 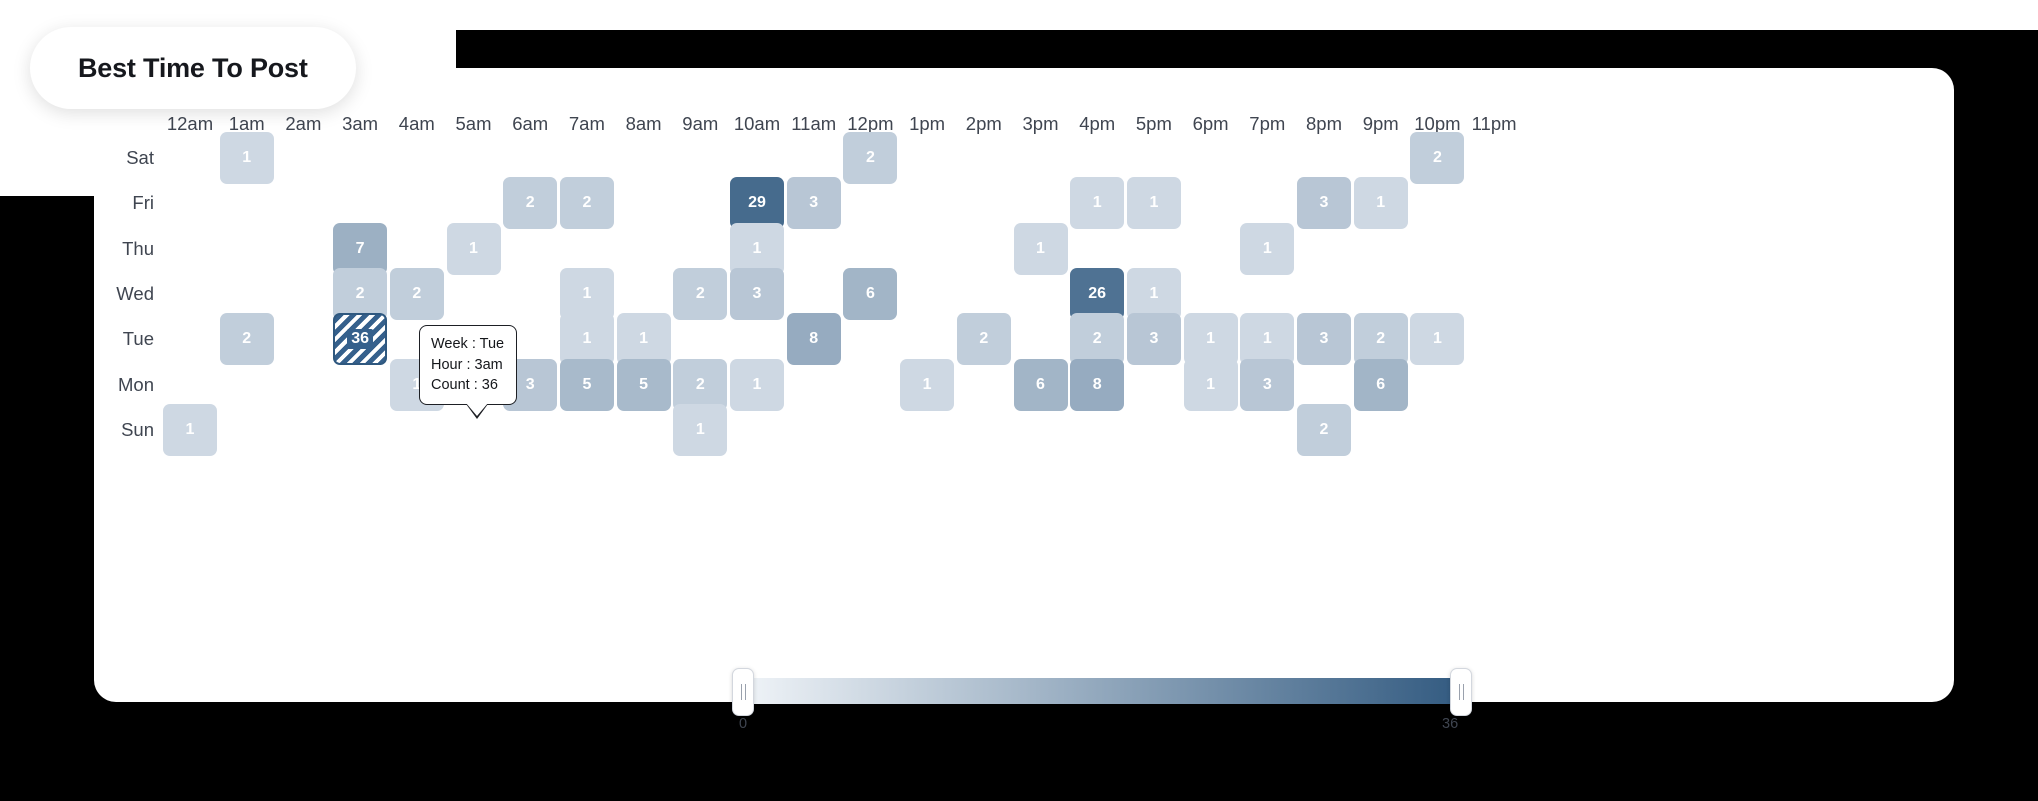 I want to click on heatmap-cell-mon-6pm: 1, so click(x=1210, y=384).